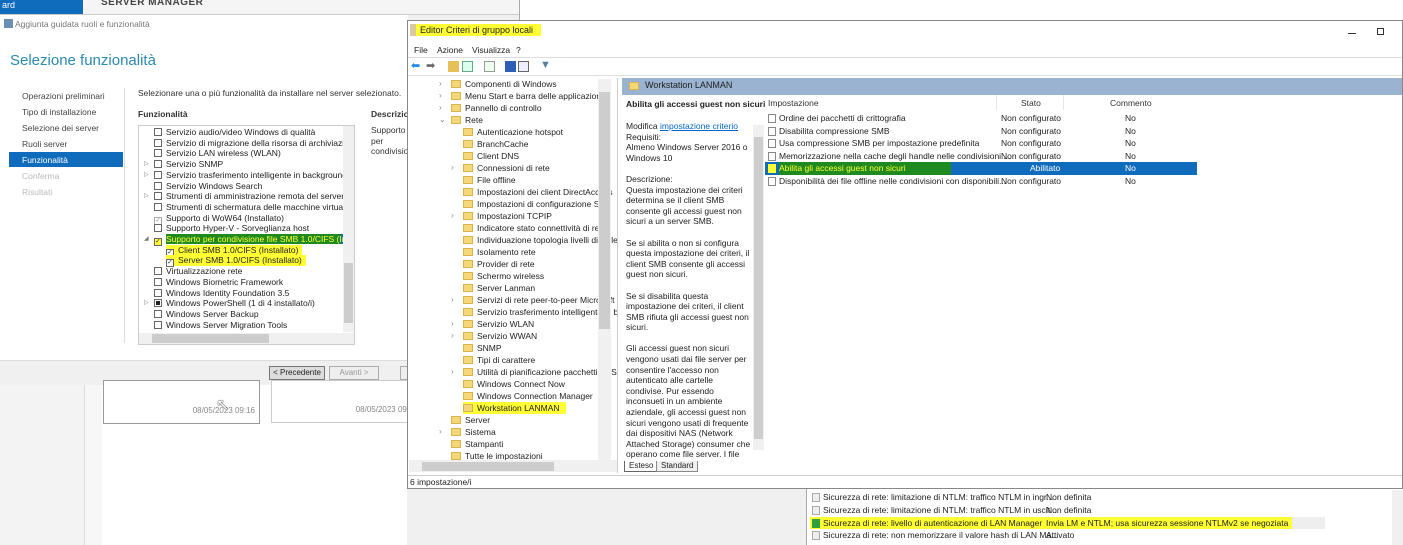 The height and width of the screenshot is (545, 1403). Describe the element at coordinates (63, 96) in the screenshot. I see `nav-item: Operazioni preliminari` at that location.